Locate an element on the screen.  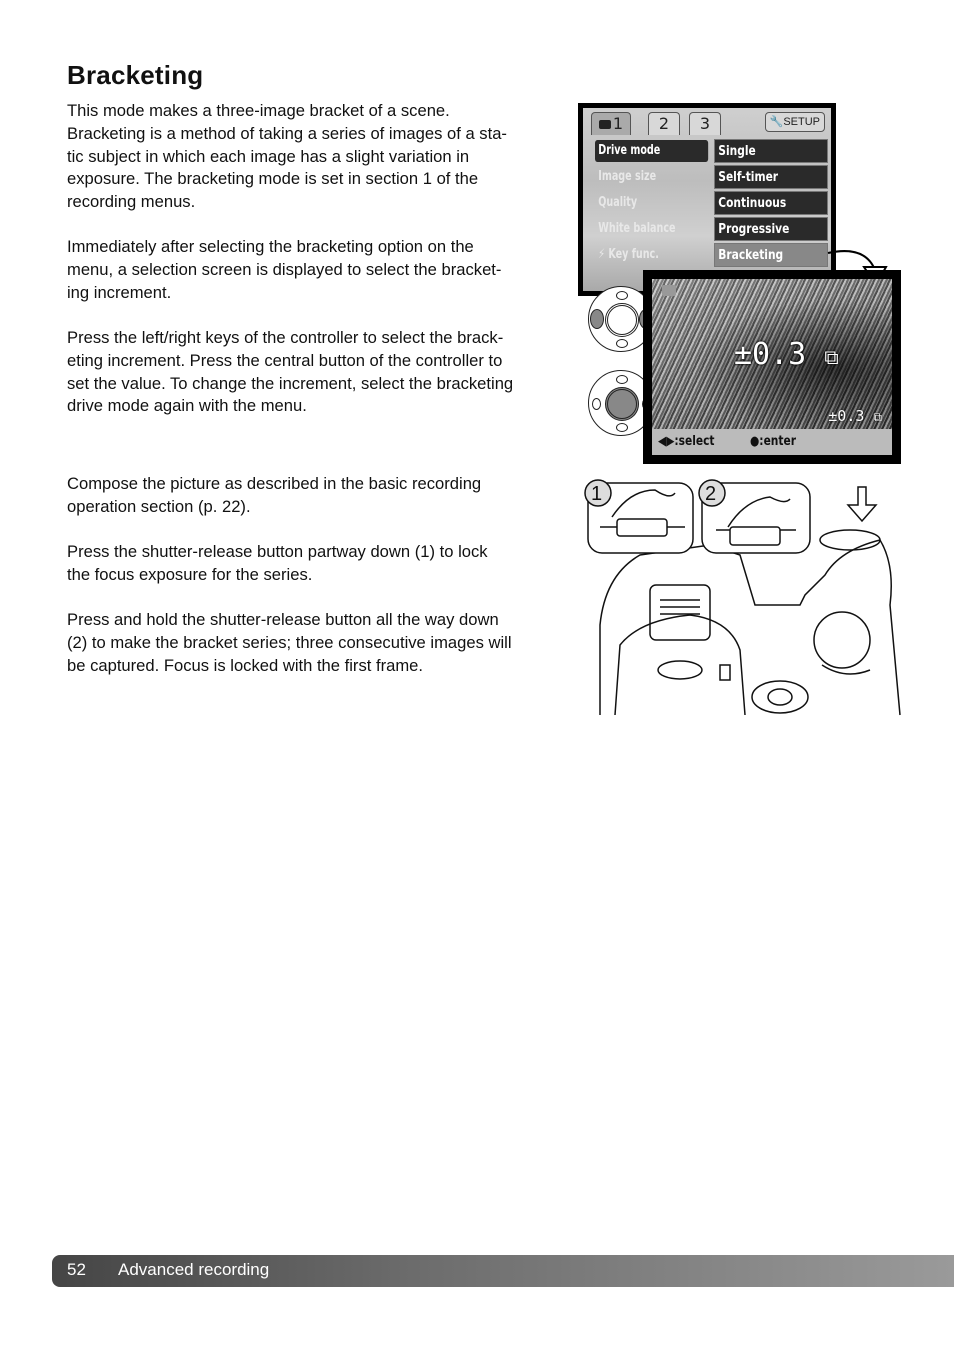
paragraph-line: operation section (p. 22). is located at coordinates (159, 506).